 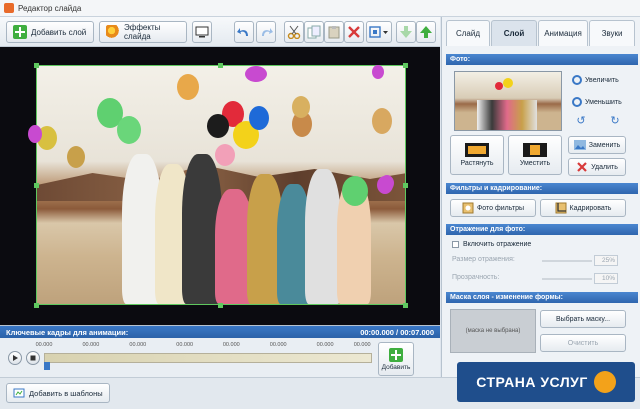 What do you see at coordinates (542, 229) in the screenshot?
I see `reflection-section-title: Отражение для фото:` at bounding box center [542, 229].